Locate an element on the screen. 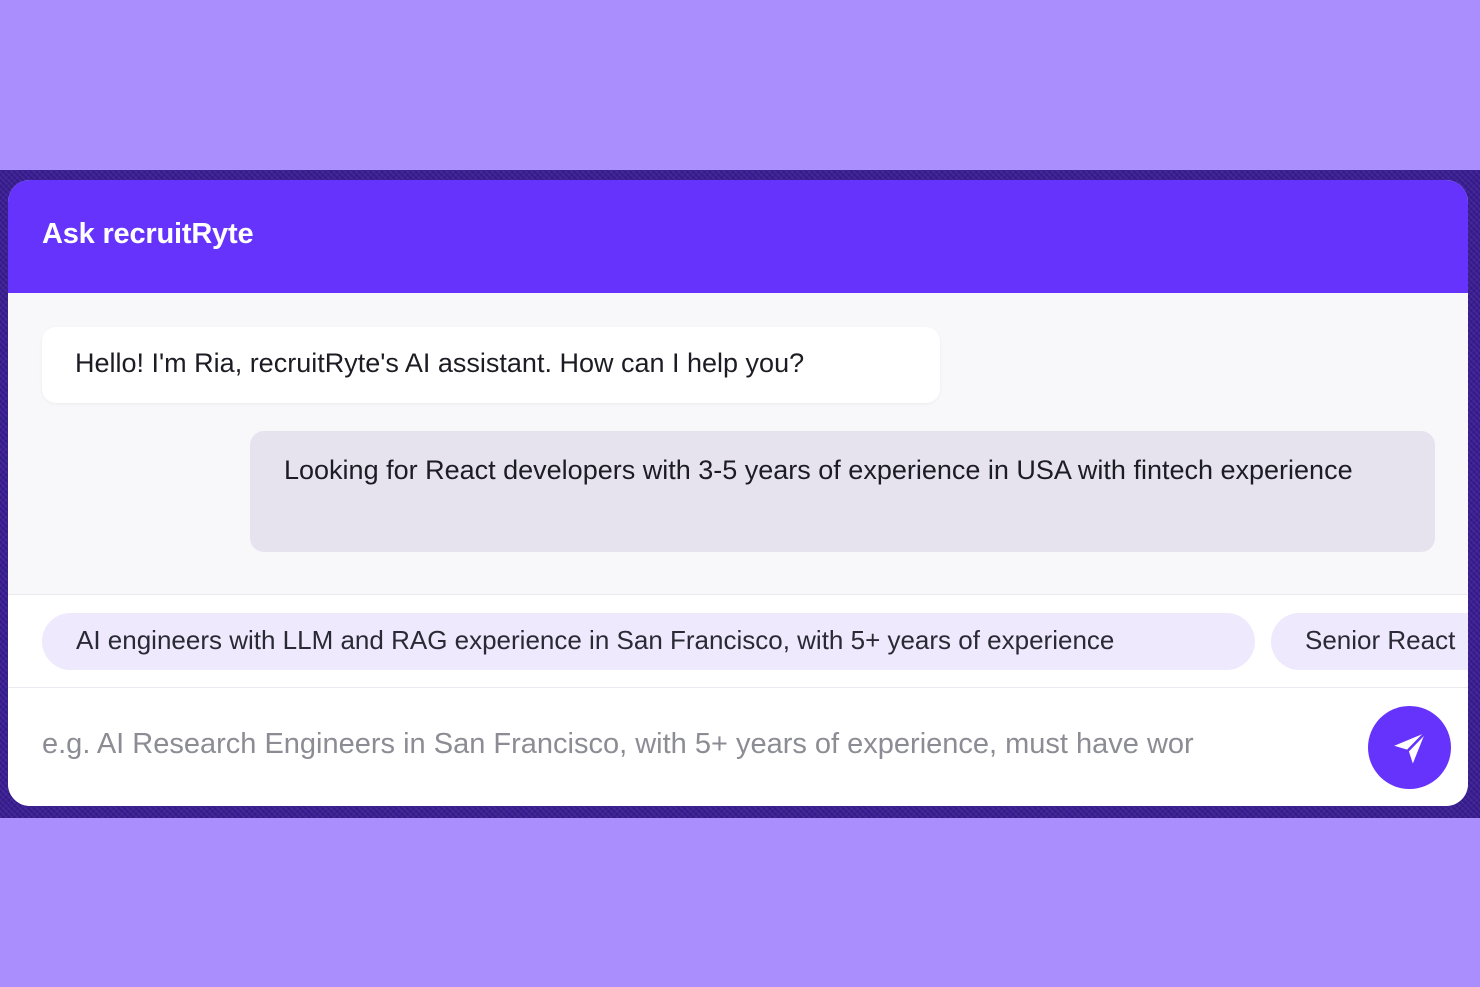  send-button is located at coordinates (1409, 747).